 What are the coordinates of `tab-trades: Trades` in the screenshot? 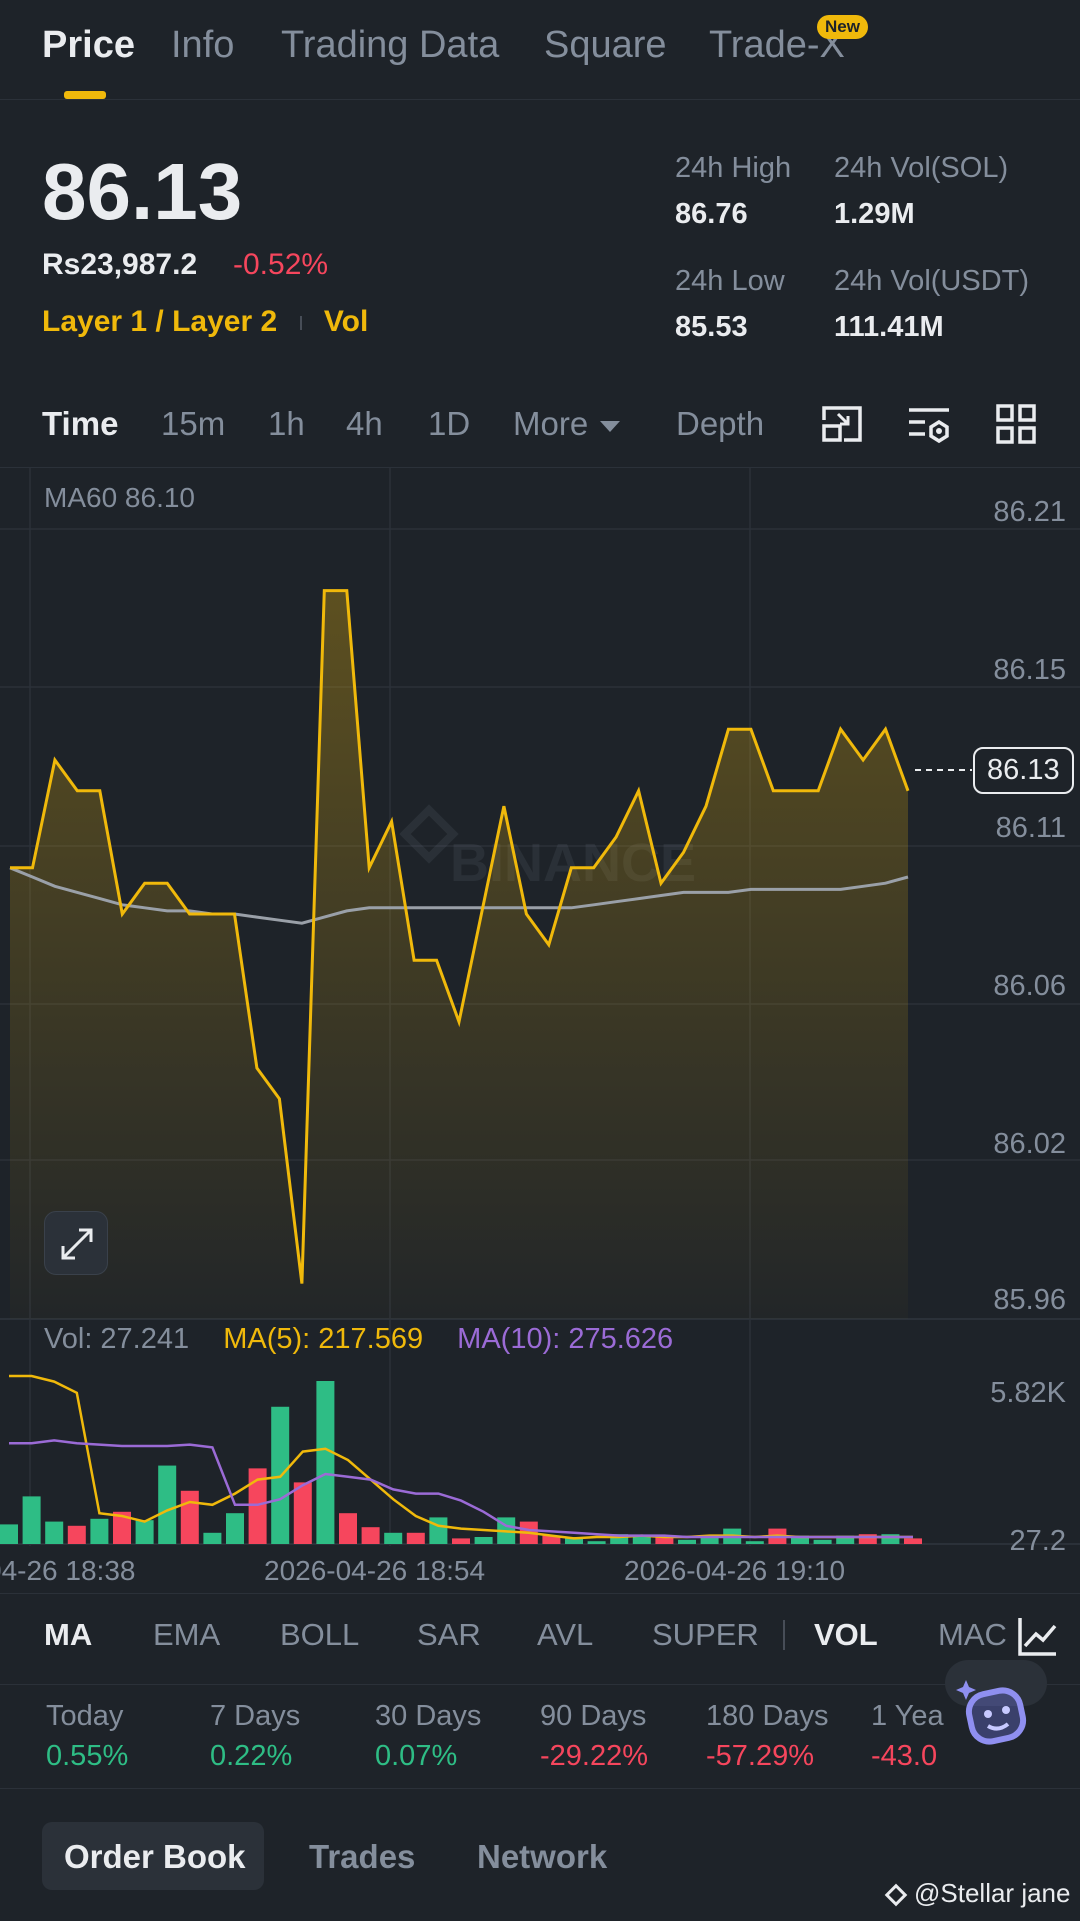 It's located at (362, 1857).